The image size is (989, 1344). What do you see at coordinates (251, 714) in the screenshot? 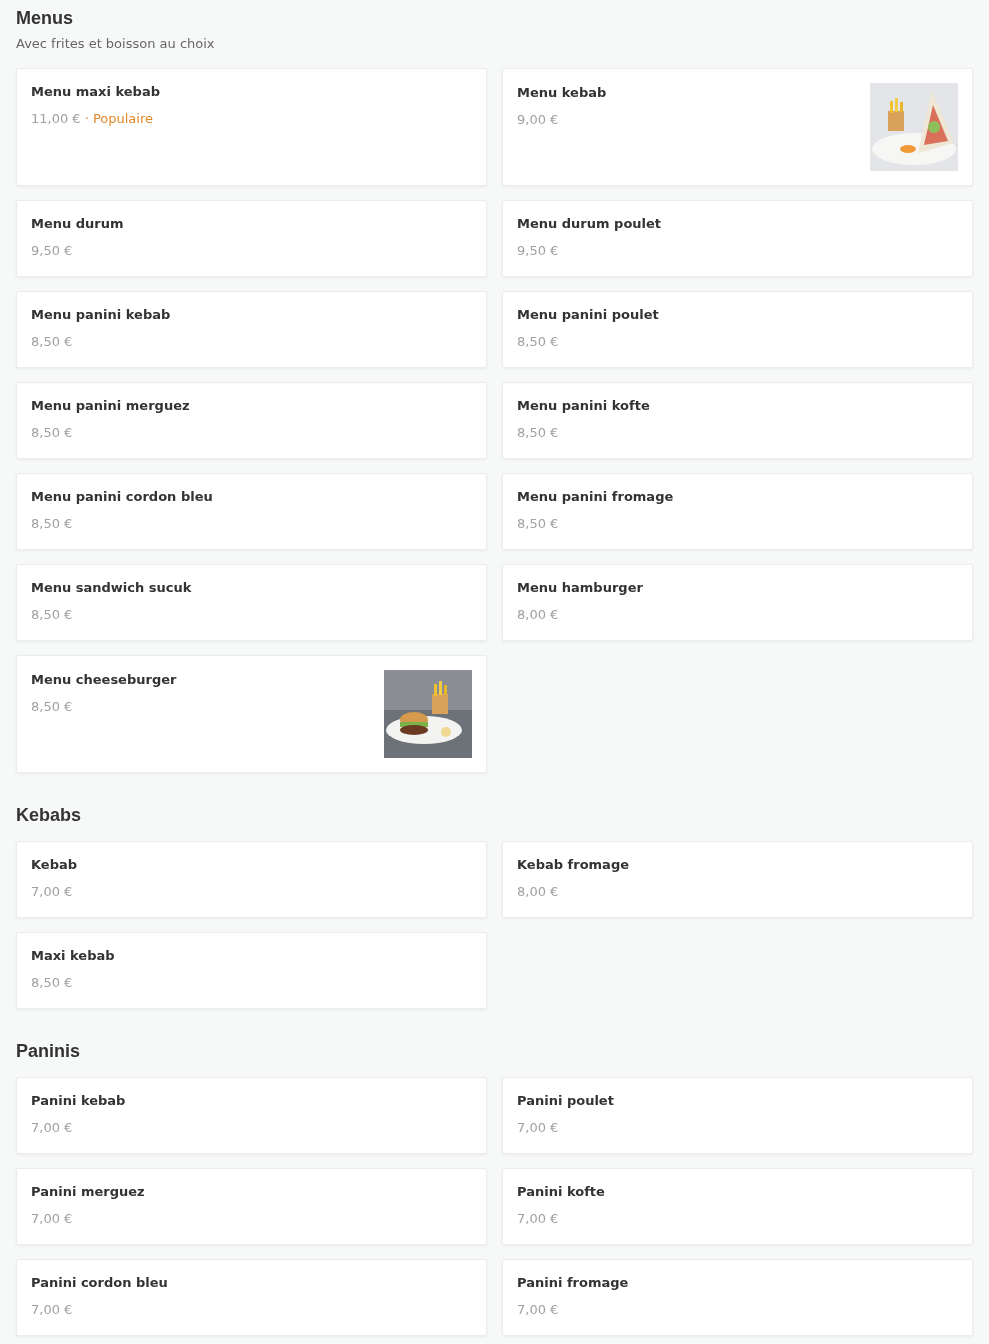
I see `menu-item-card: Menu cheeseburger 8,50 €` at bounding box center [251, 714].